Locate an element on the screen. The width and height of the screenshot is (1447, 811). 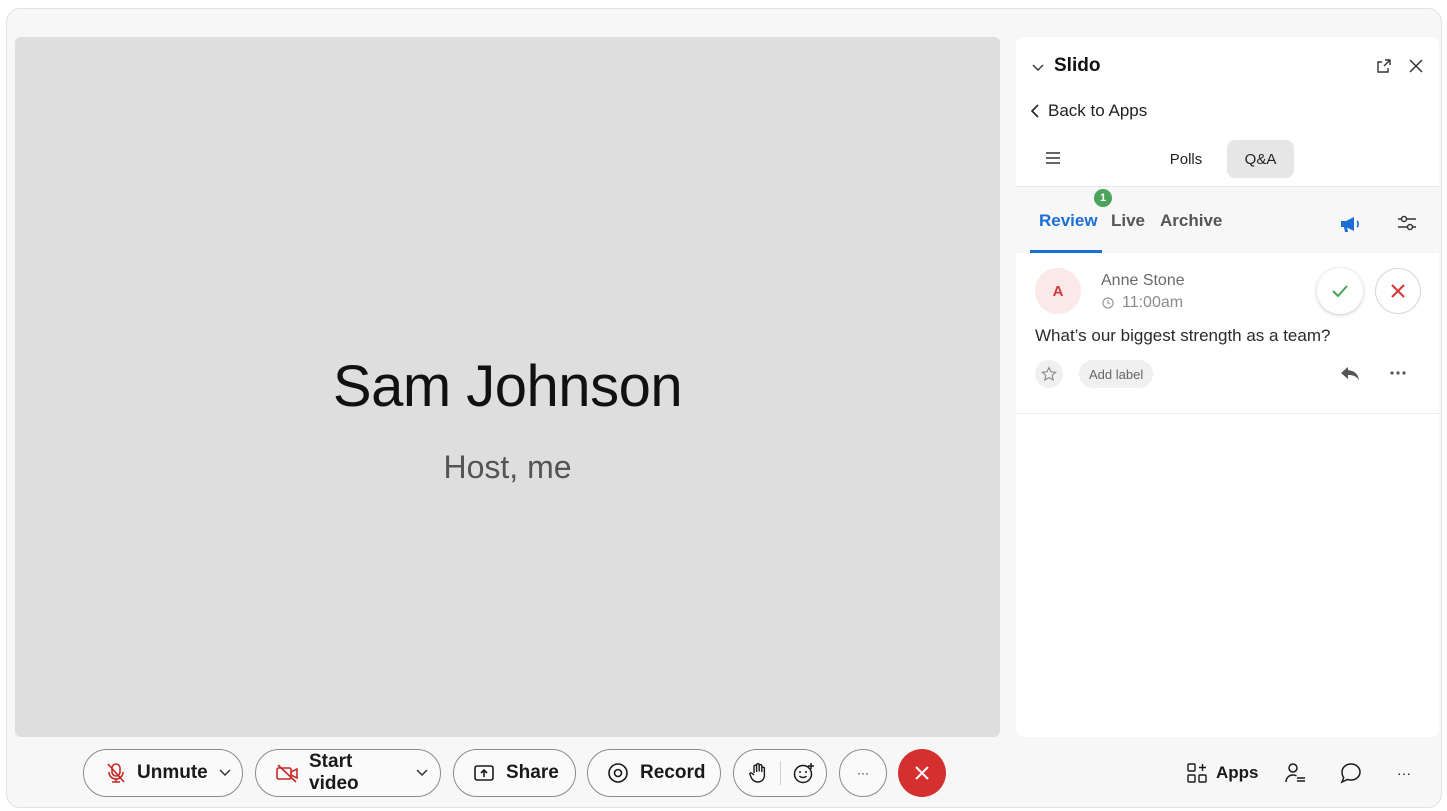
checkmark-icon is located at coordinates (1340, 291).